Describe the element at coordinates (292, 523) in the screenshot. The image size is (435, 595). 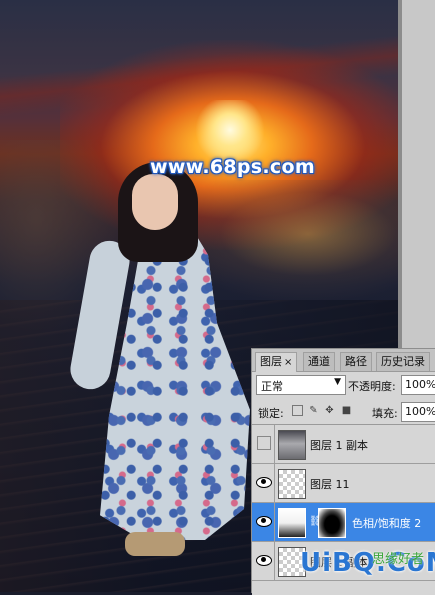
I see `adjustment-thumbnail` at that location.